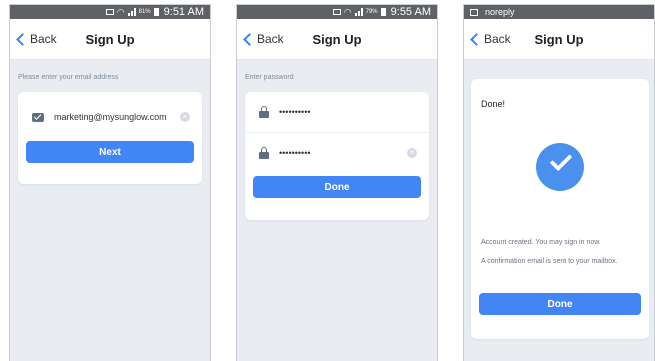 The height and width of the screenshot is (361, 655). Describe the element at coordinates (559, 12) in the screenshot. I see `status-bar: noreply` at that location.